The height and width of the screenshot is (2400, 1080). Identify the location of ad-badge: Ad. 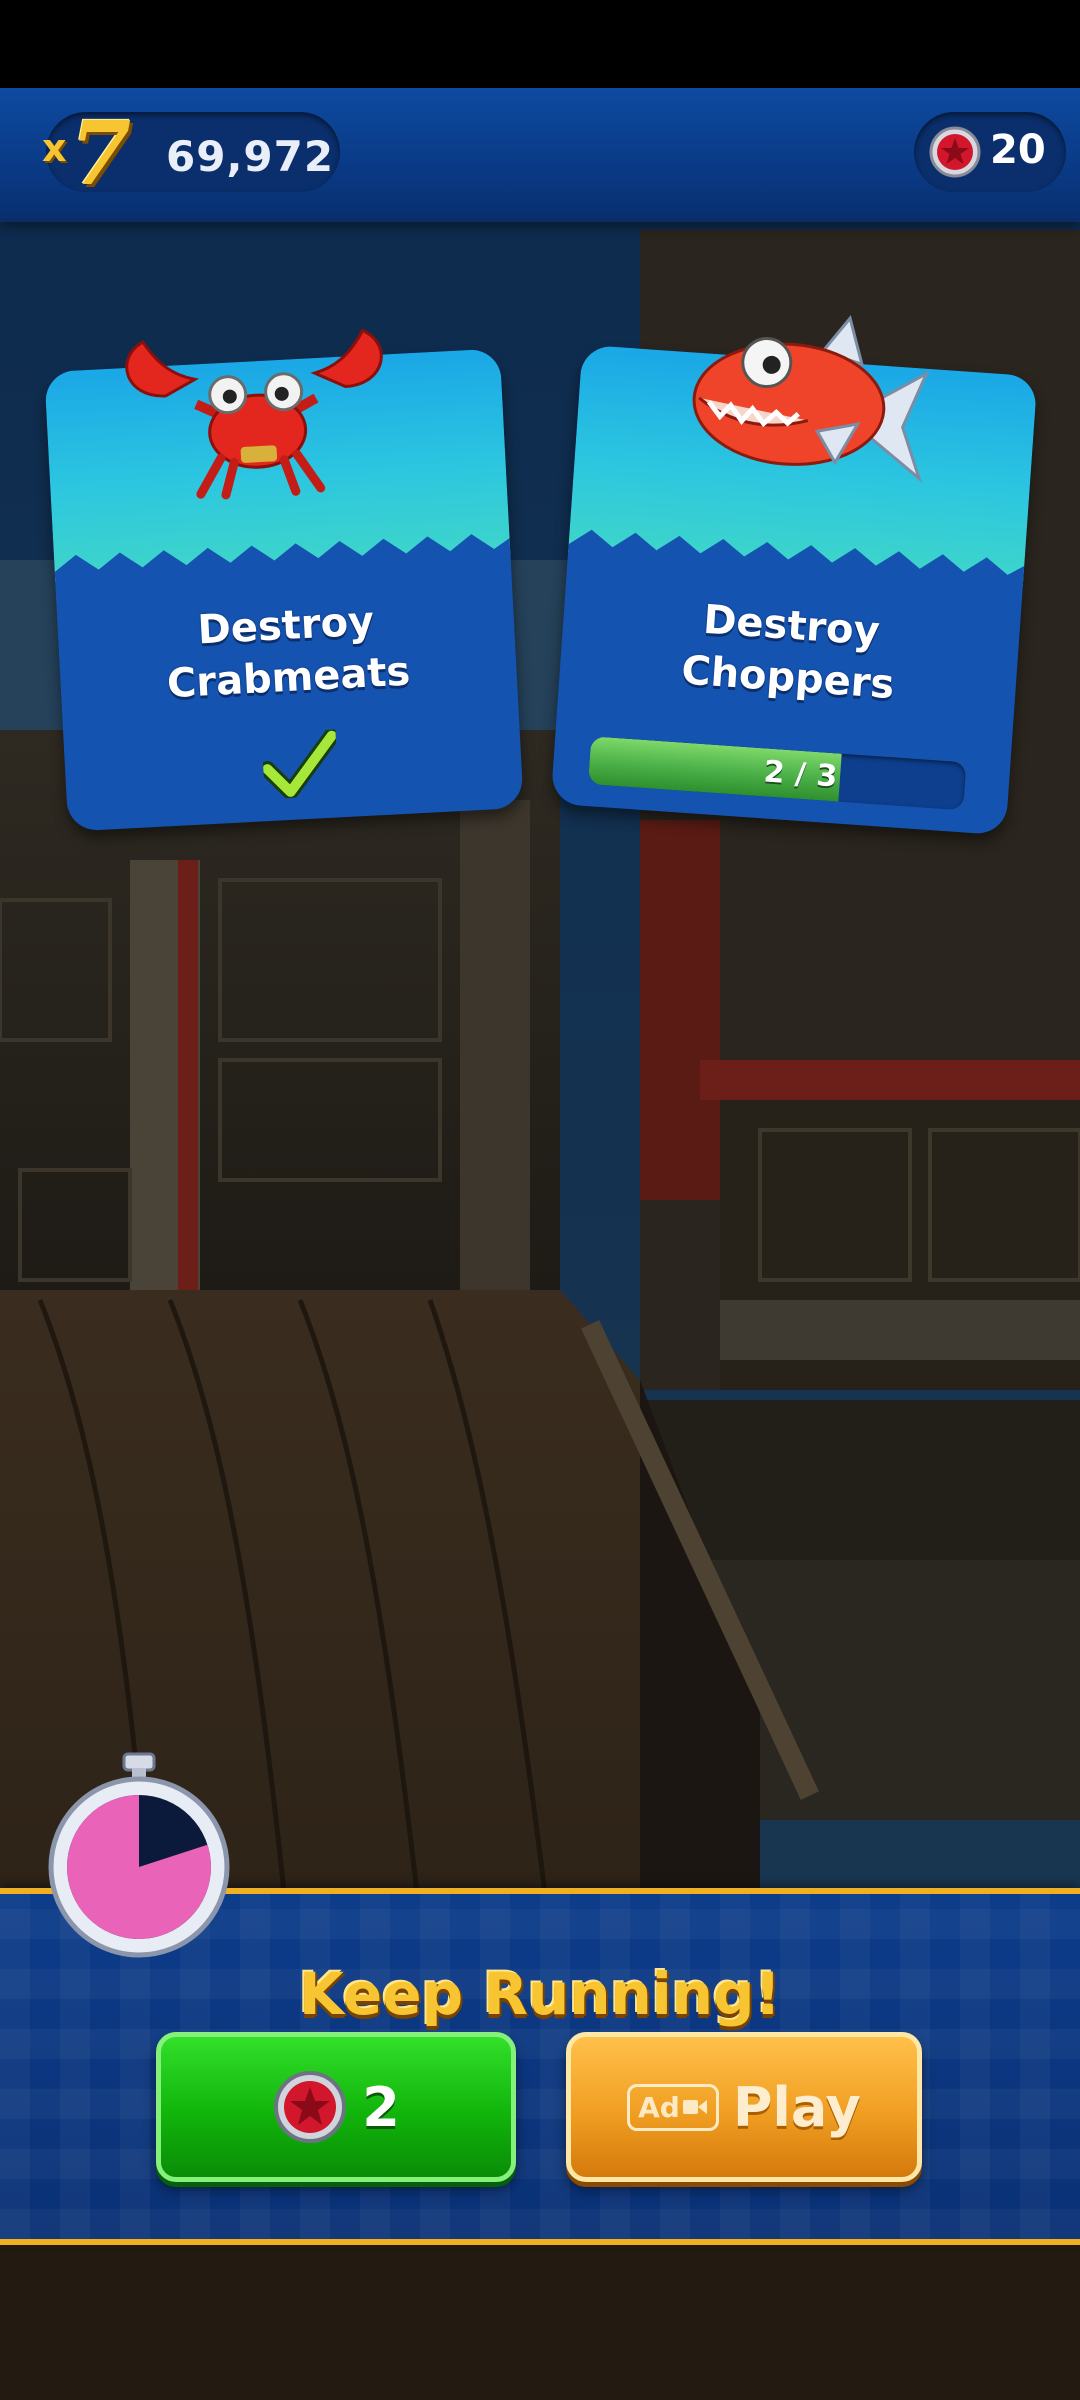
(673, 2107).